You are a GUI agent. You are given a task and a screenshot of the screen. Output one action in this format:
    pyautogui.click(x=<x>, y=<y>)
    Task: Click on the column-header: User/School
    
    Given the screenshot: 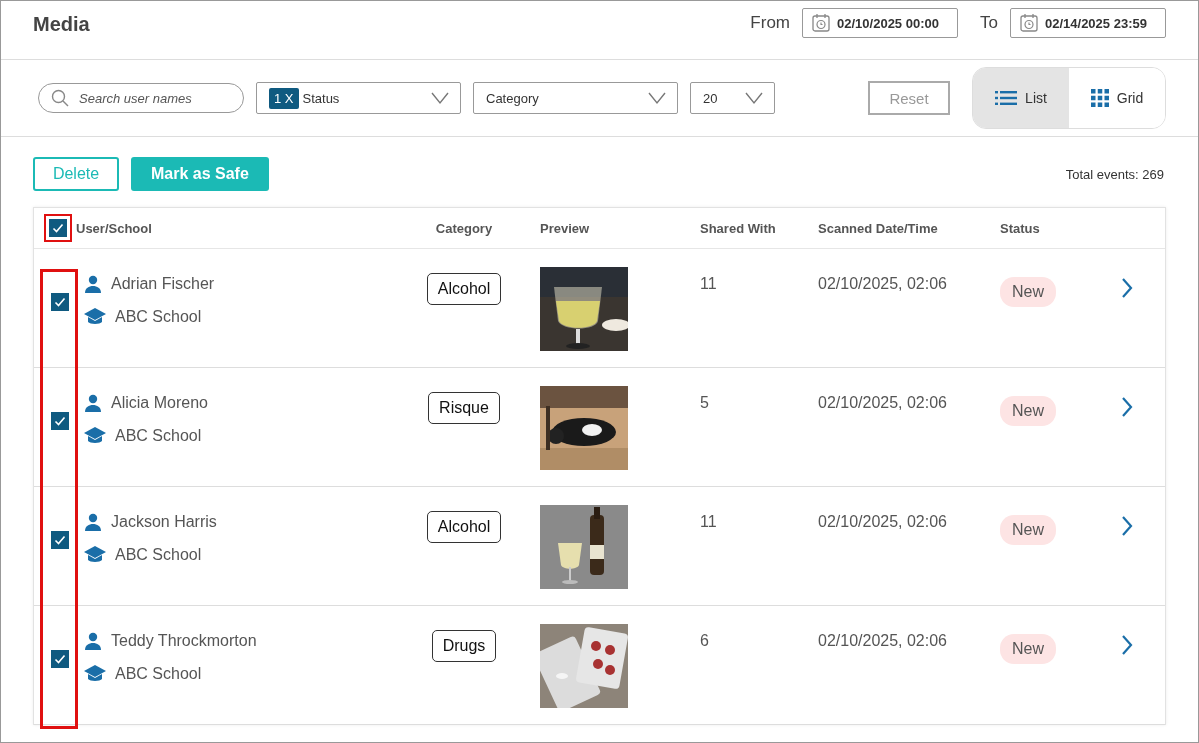 What is the action you would take?
    pyautogui.click(x=114, y=228)
    